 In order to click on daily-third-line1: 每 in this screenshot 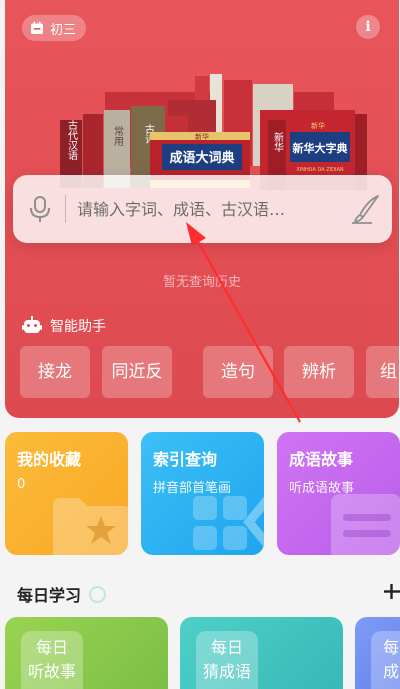, I will do `click(390, 647)`.